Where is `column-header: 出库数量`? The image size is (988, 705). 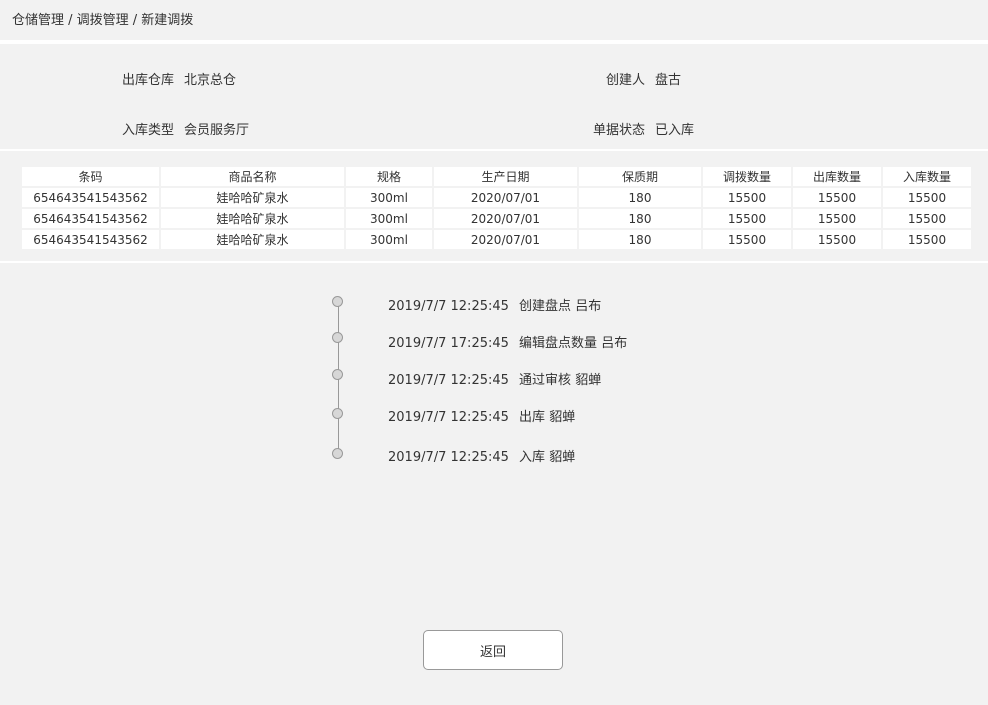 column-header: 出库数量 is located at coordinates (837, 177).